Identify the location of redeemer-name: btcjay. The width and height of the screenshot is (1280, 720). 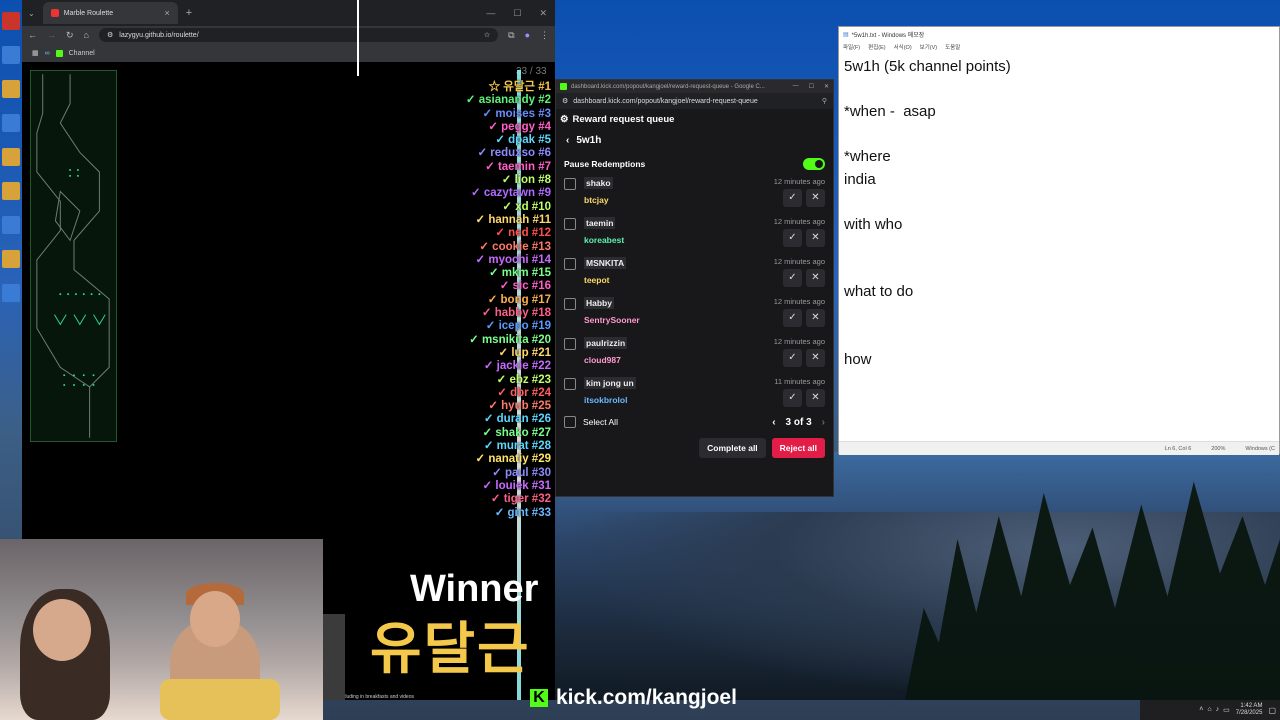
(596, 200).